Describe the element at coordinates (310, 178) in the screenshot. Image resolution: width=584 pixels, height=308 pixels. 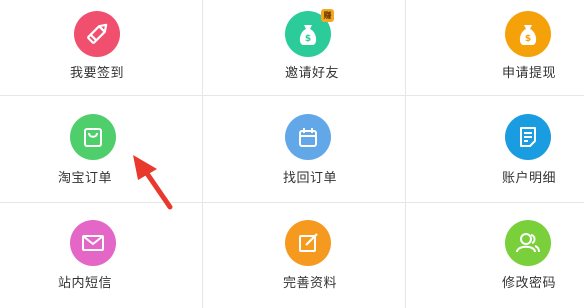
I see `menu-item-label: 找回订单` at that location.